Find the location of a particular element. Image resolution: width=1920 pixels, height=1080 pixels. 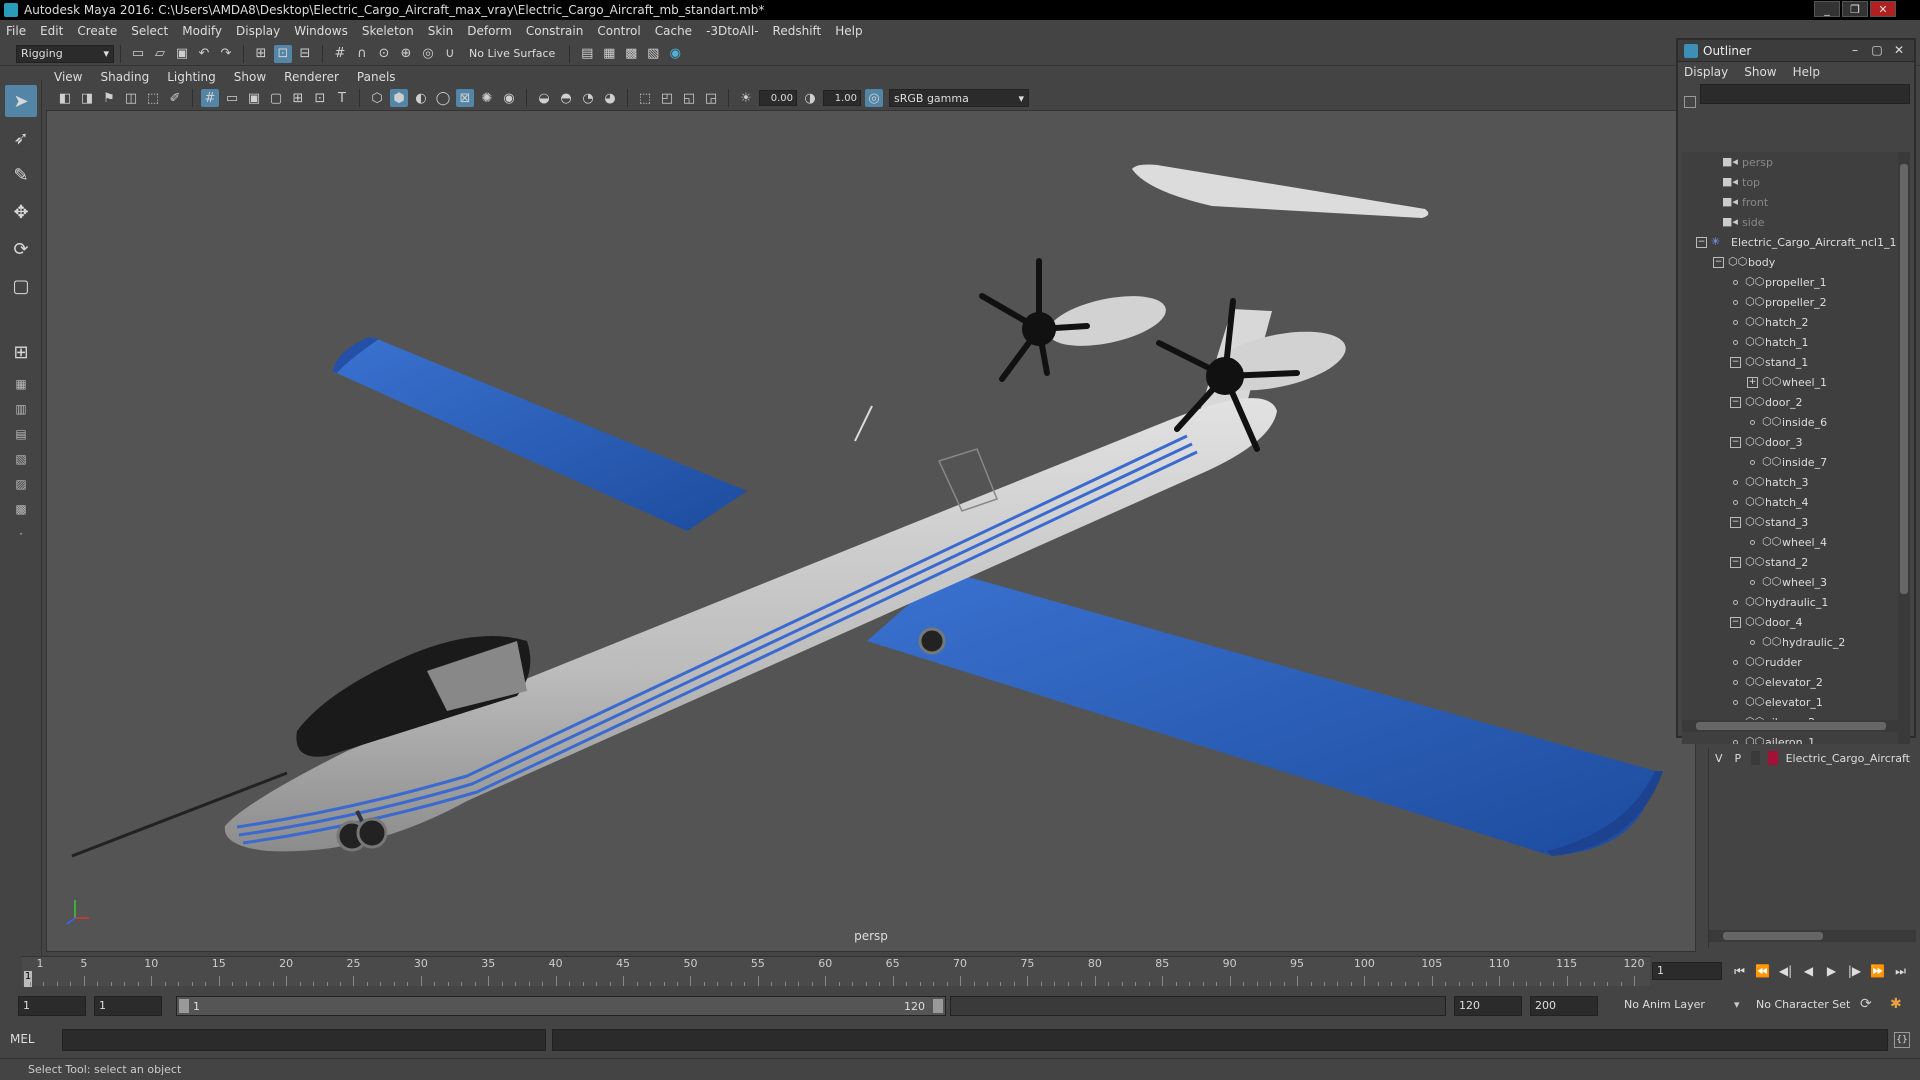

menu-edit: Edit is located at coordinates (51, 31).